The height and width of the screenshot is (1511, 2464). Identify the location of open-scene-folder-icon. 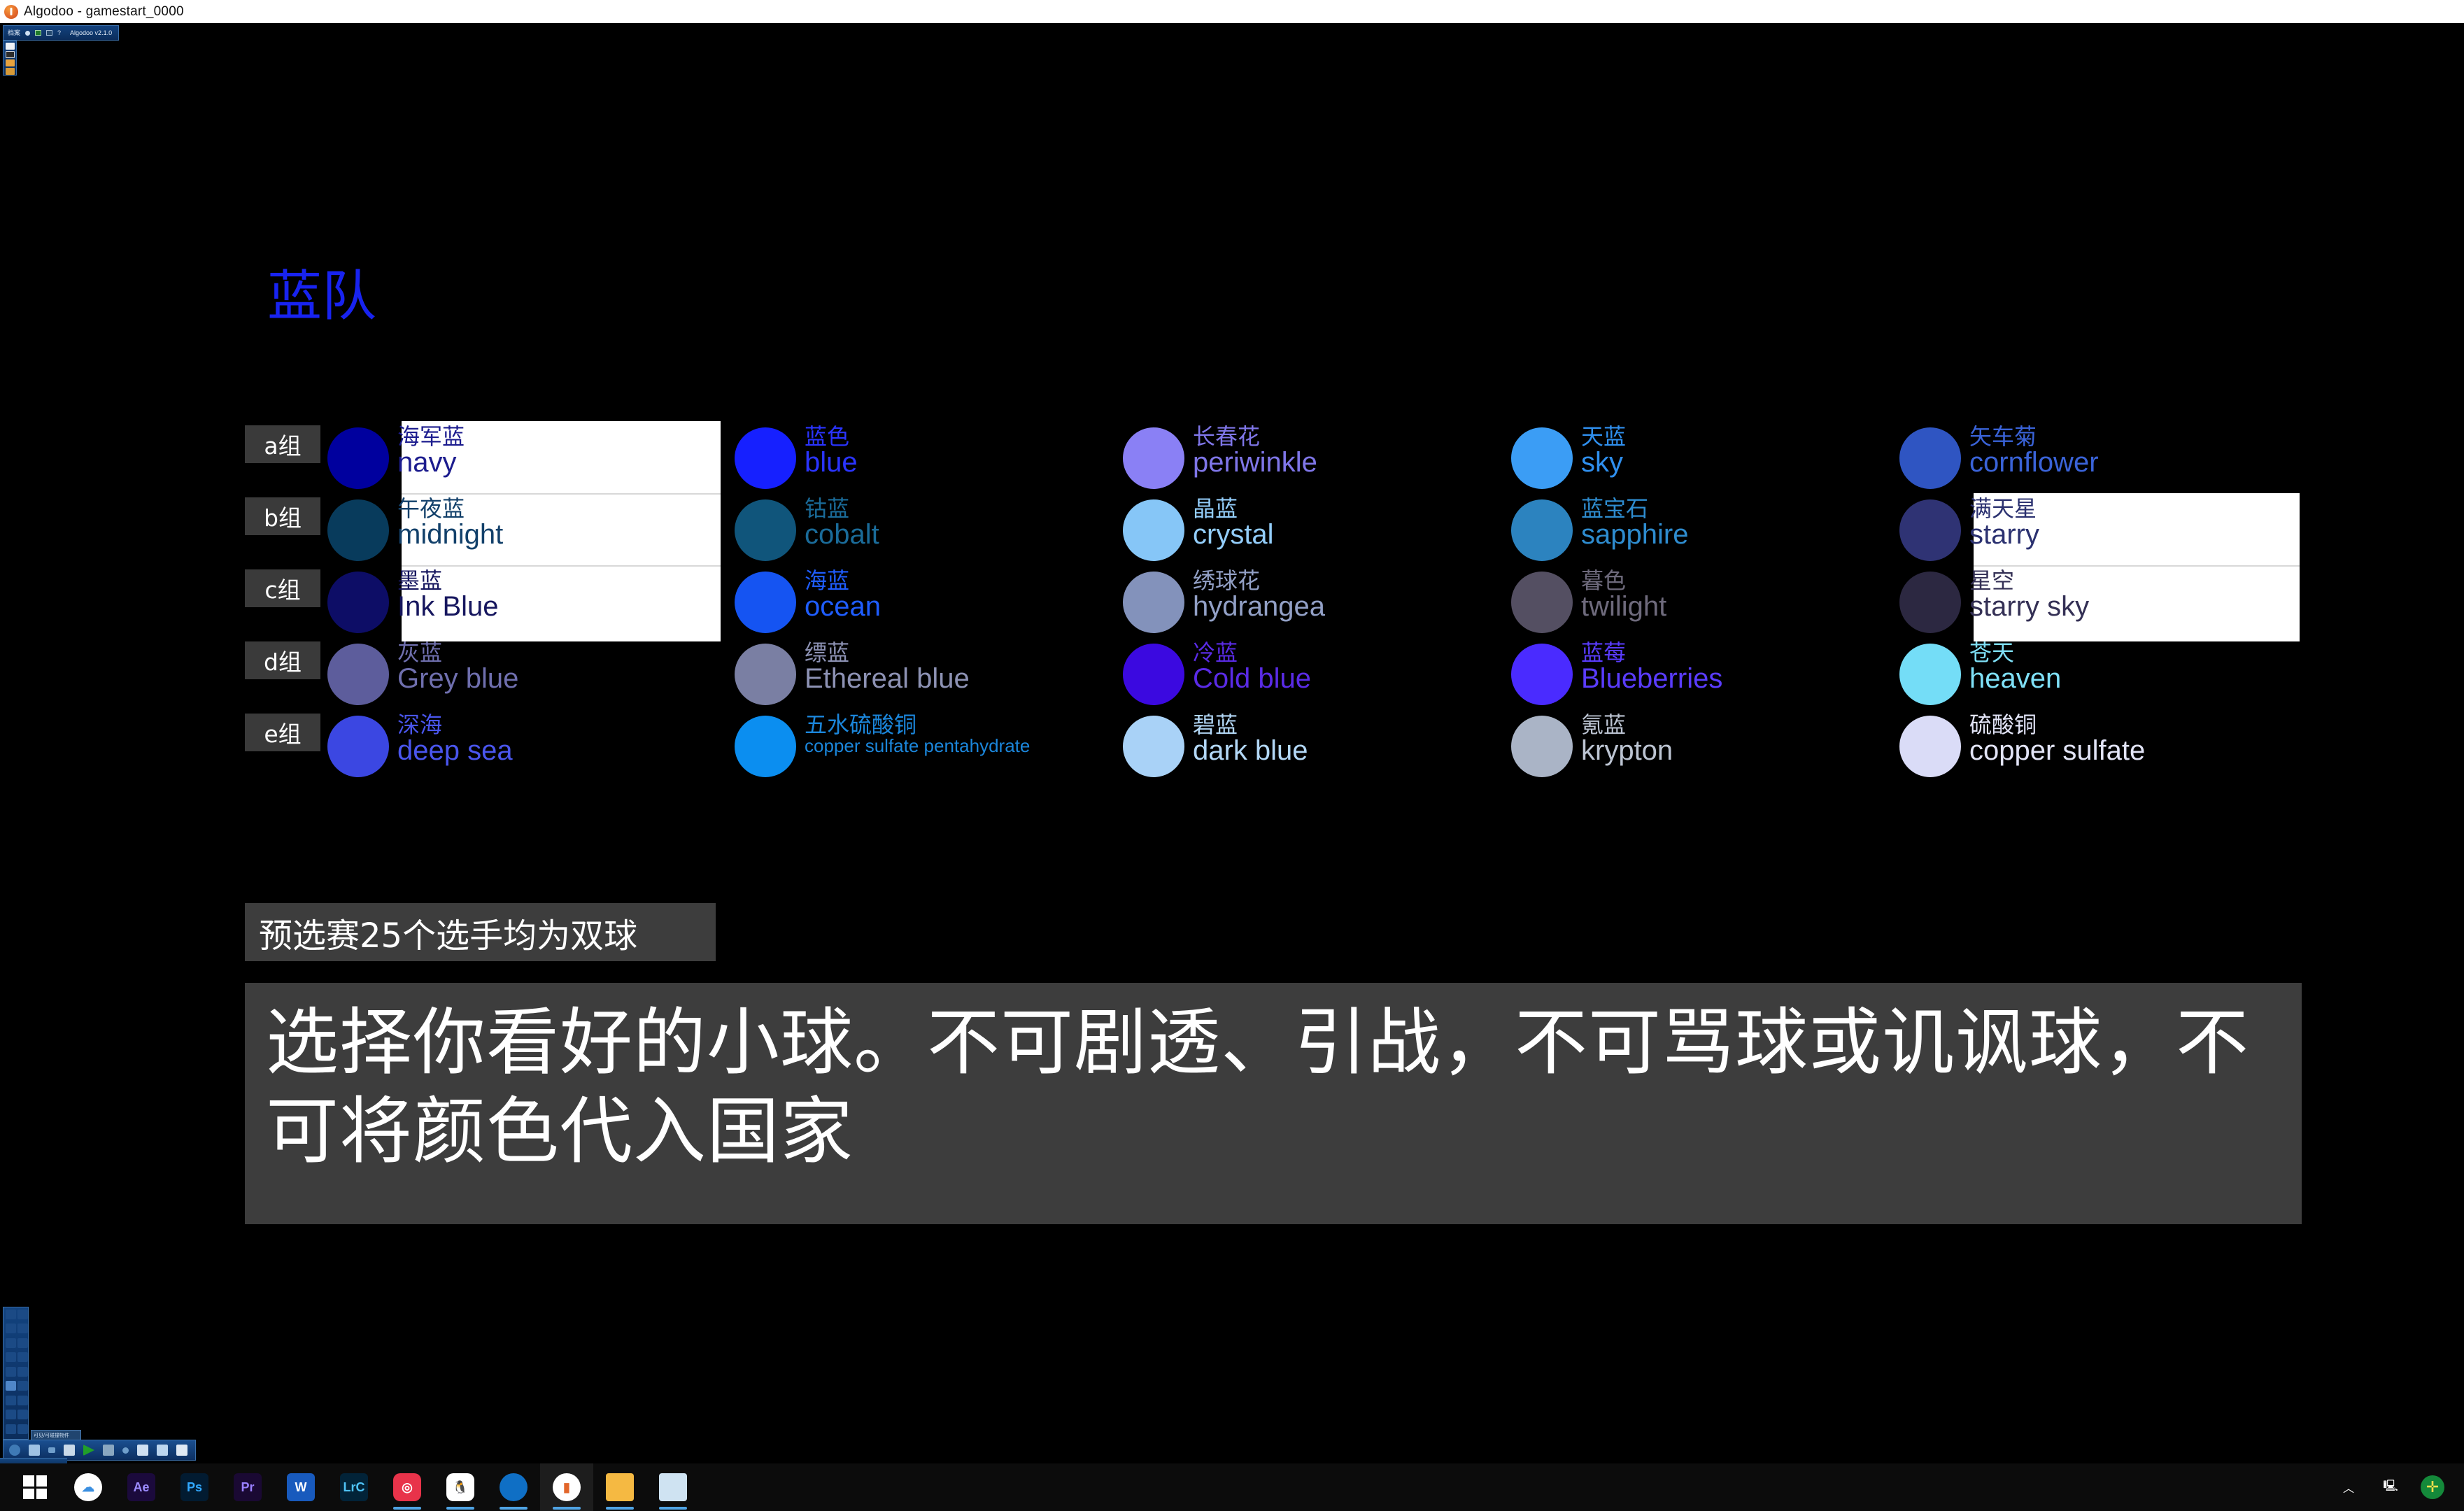
(10, 71).